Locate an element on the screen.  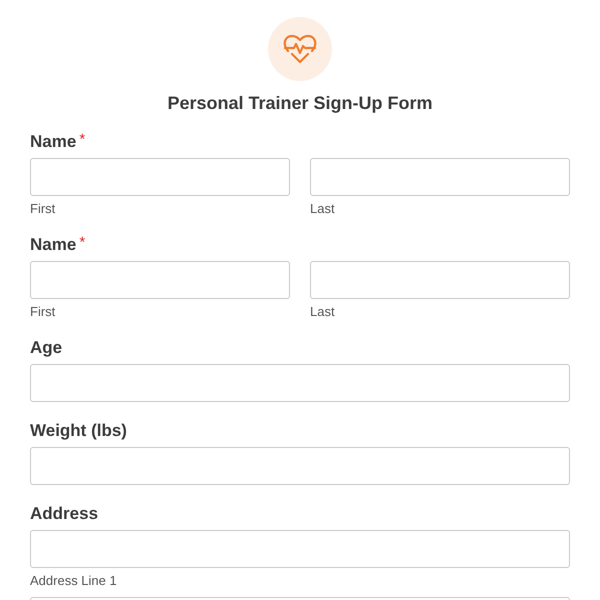
field-label: Address is located at coordinates (64, 514).